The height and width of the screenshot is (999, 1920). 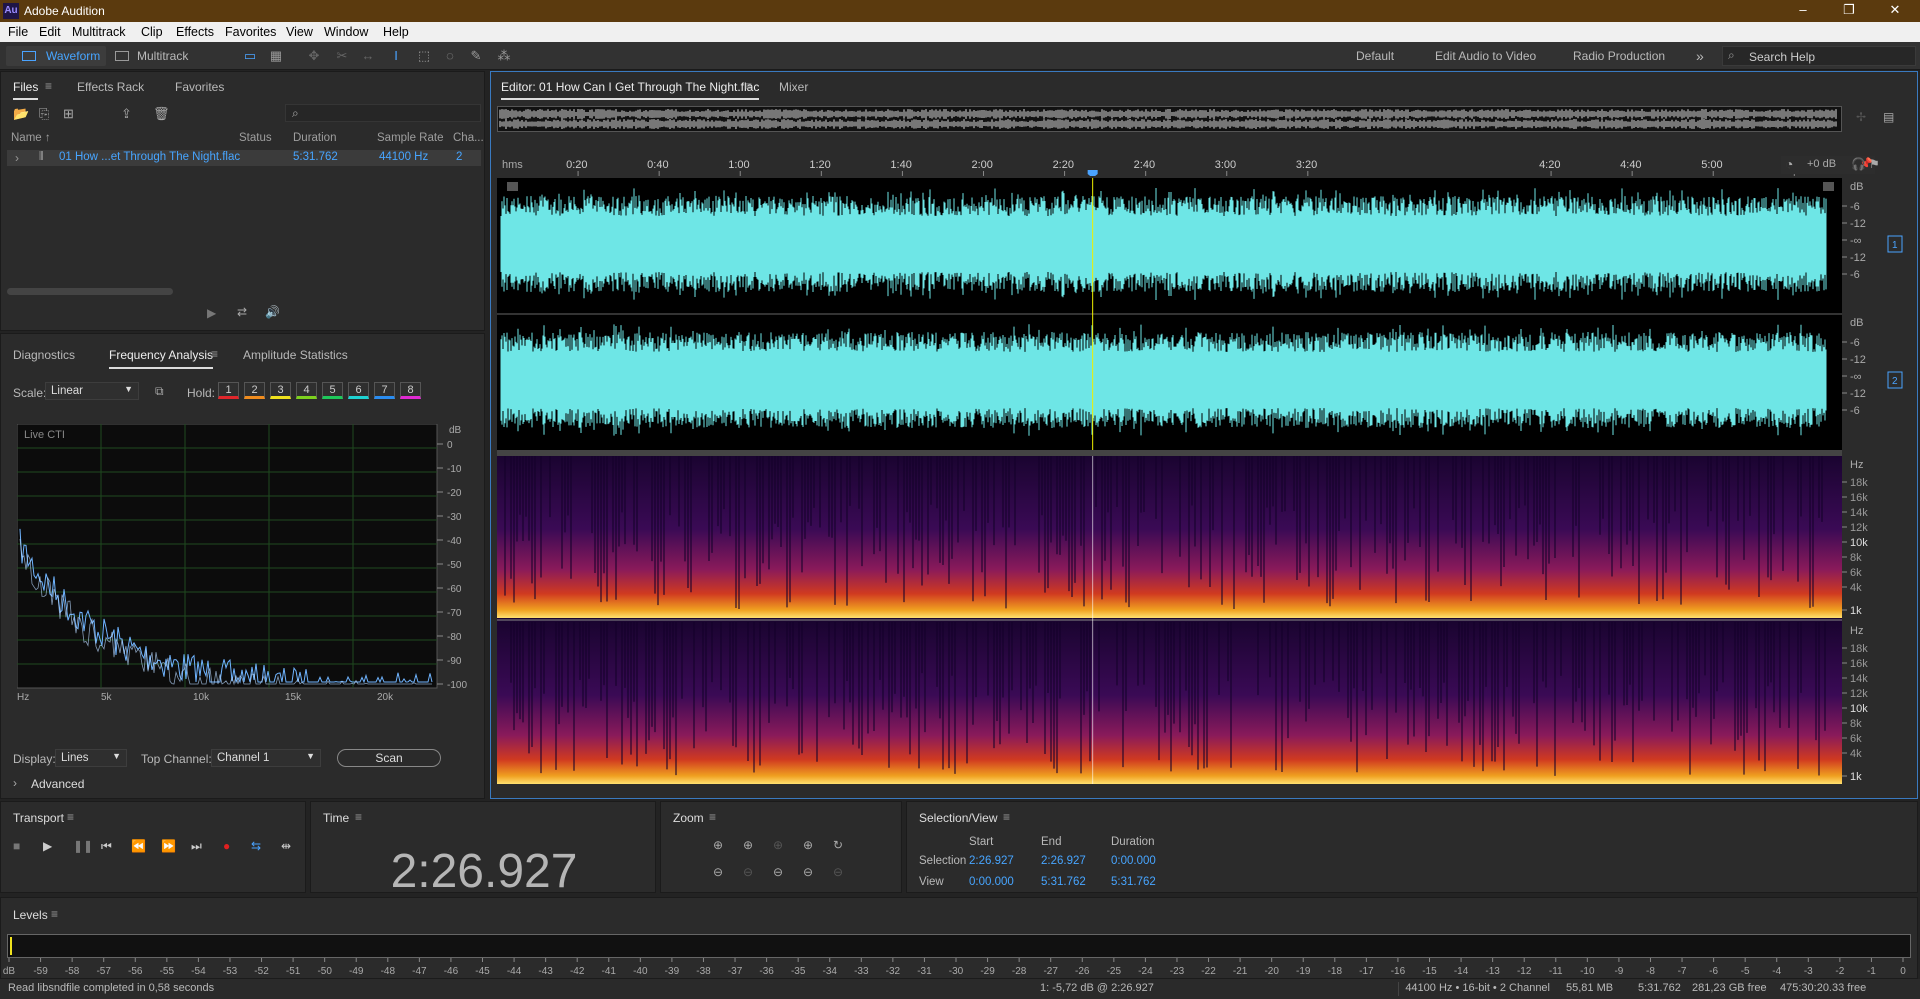 What do you see at coordinates (16, 846) in the screenshot?
I see `stop-icon: ■` at bounding box center [16, 846].